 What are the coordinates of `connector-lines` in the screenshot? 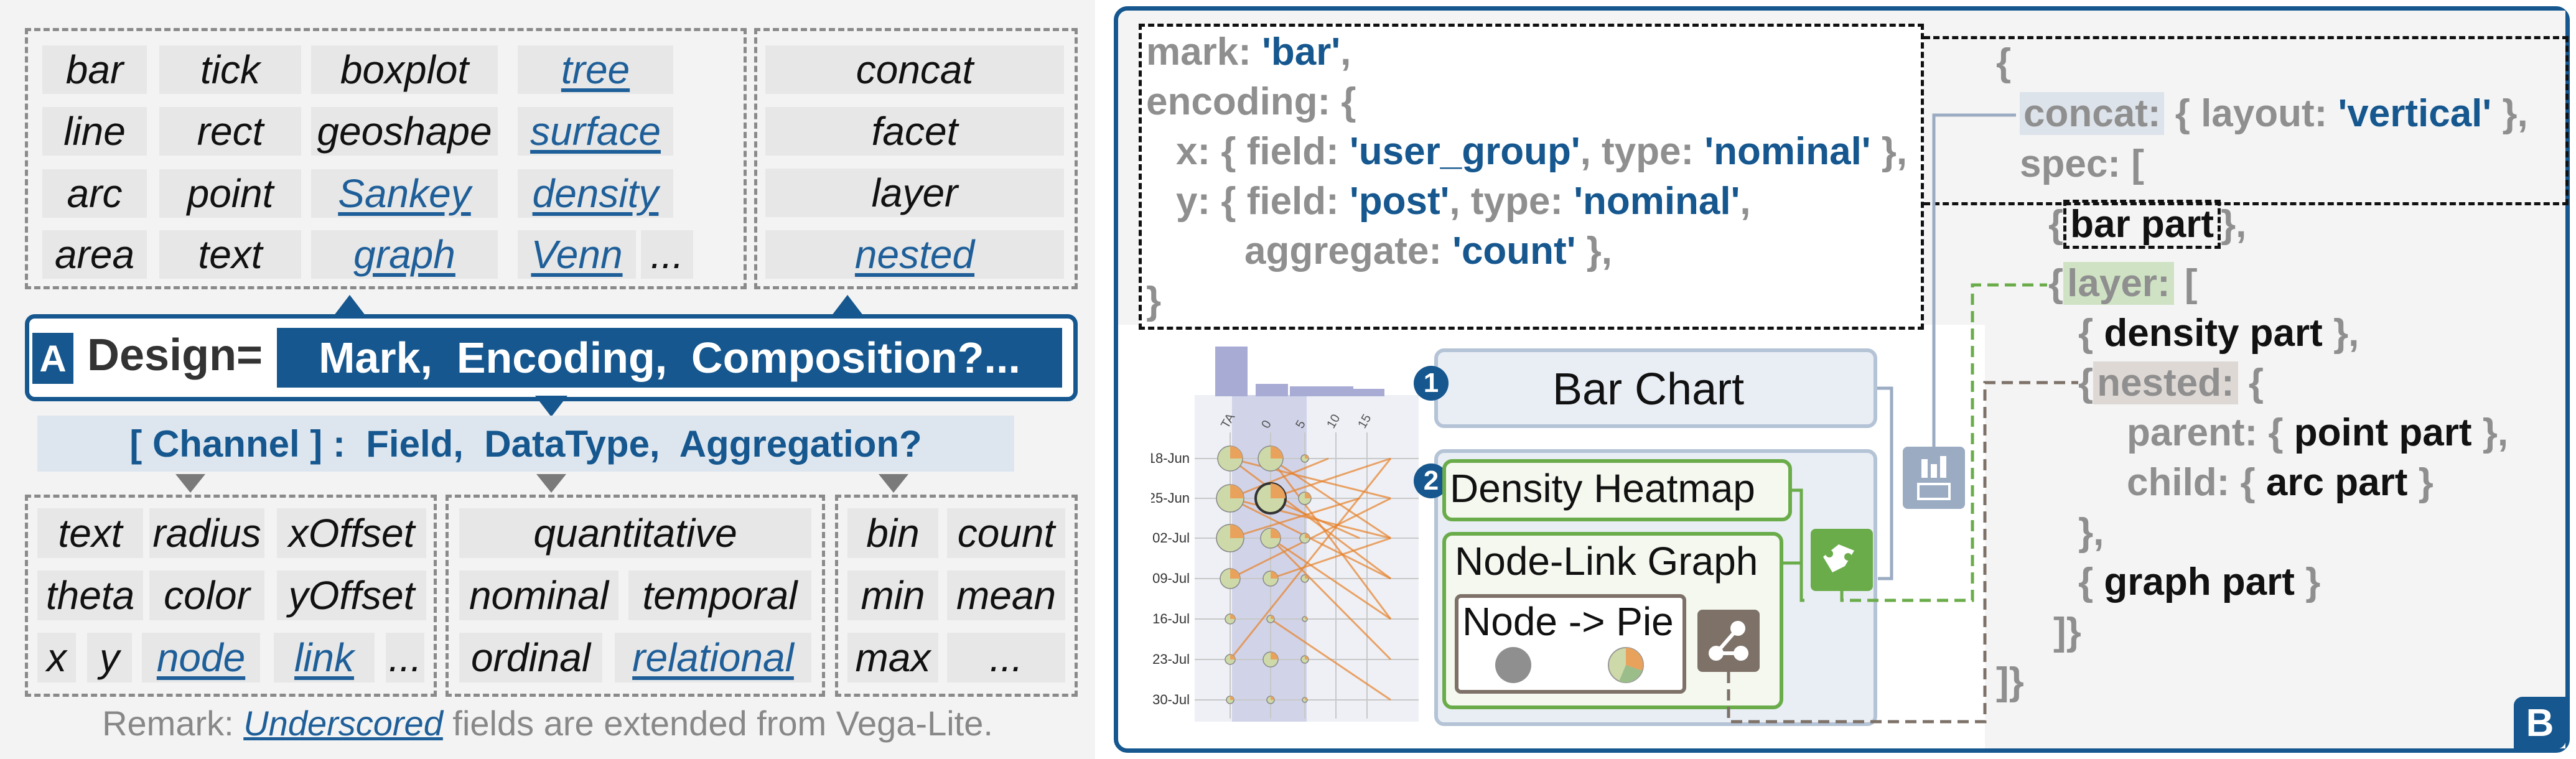 It's located at (1902, 418).